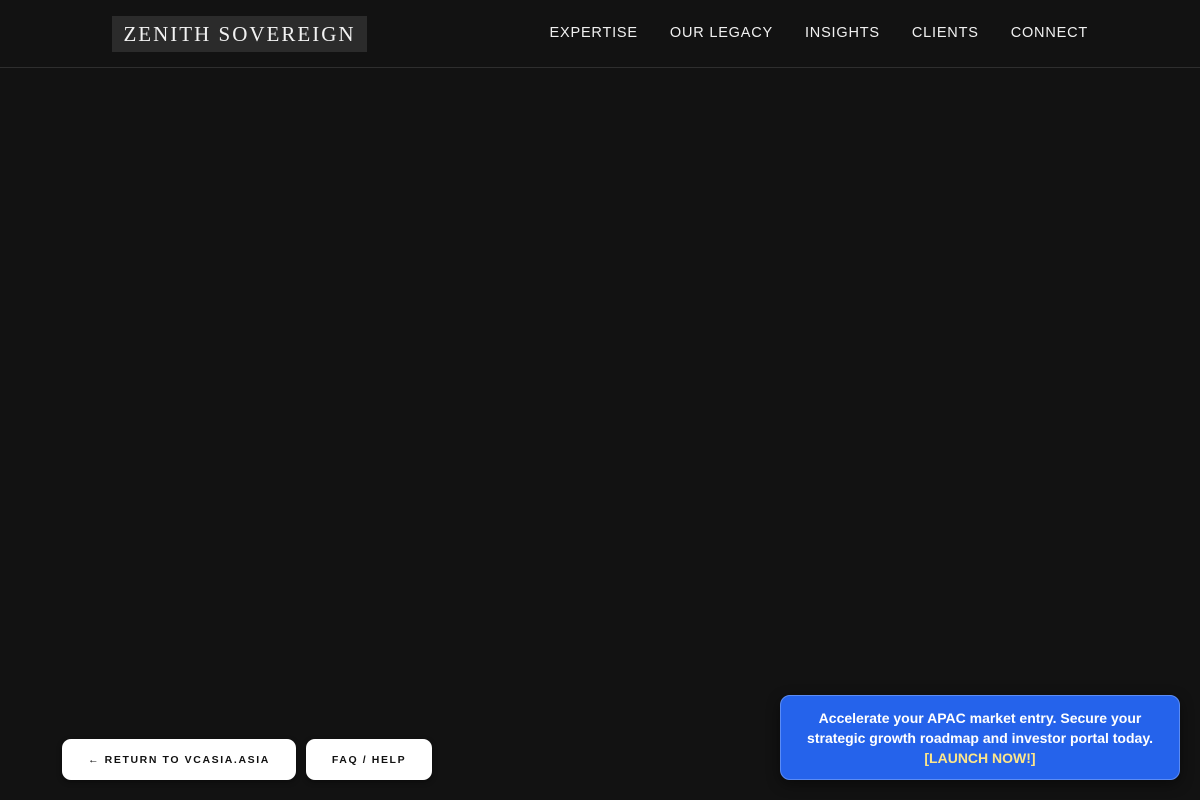 Image resolution: width=1200 pixels, height=800 pixels. I want to click on nav-link-expertise: EXPERTISE, so click(594, 33).